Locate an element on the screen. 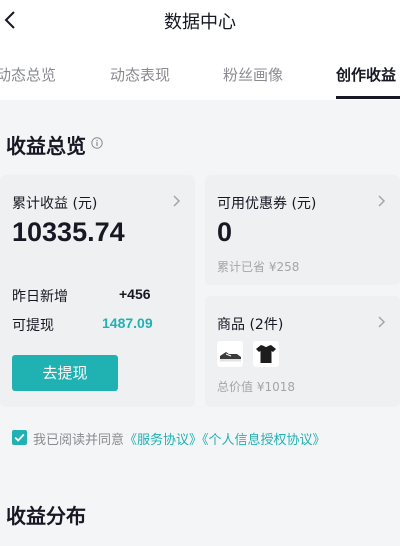 The height and width of the screenshot is (546, 400). cumulative-income-value: 10335.74 is located at coordinates (68, 232).